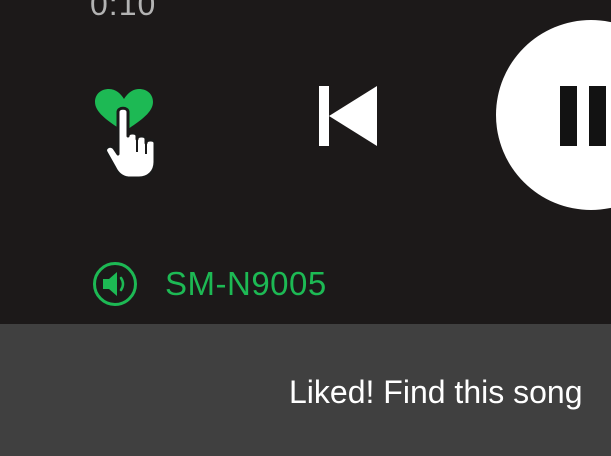  What do you see at coordinates (246, 283) in the screenshot?
I see `device-name: SM-N9005` at bounding box center [246, 283].